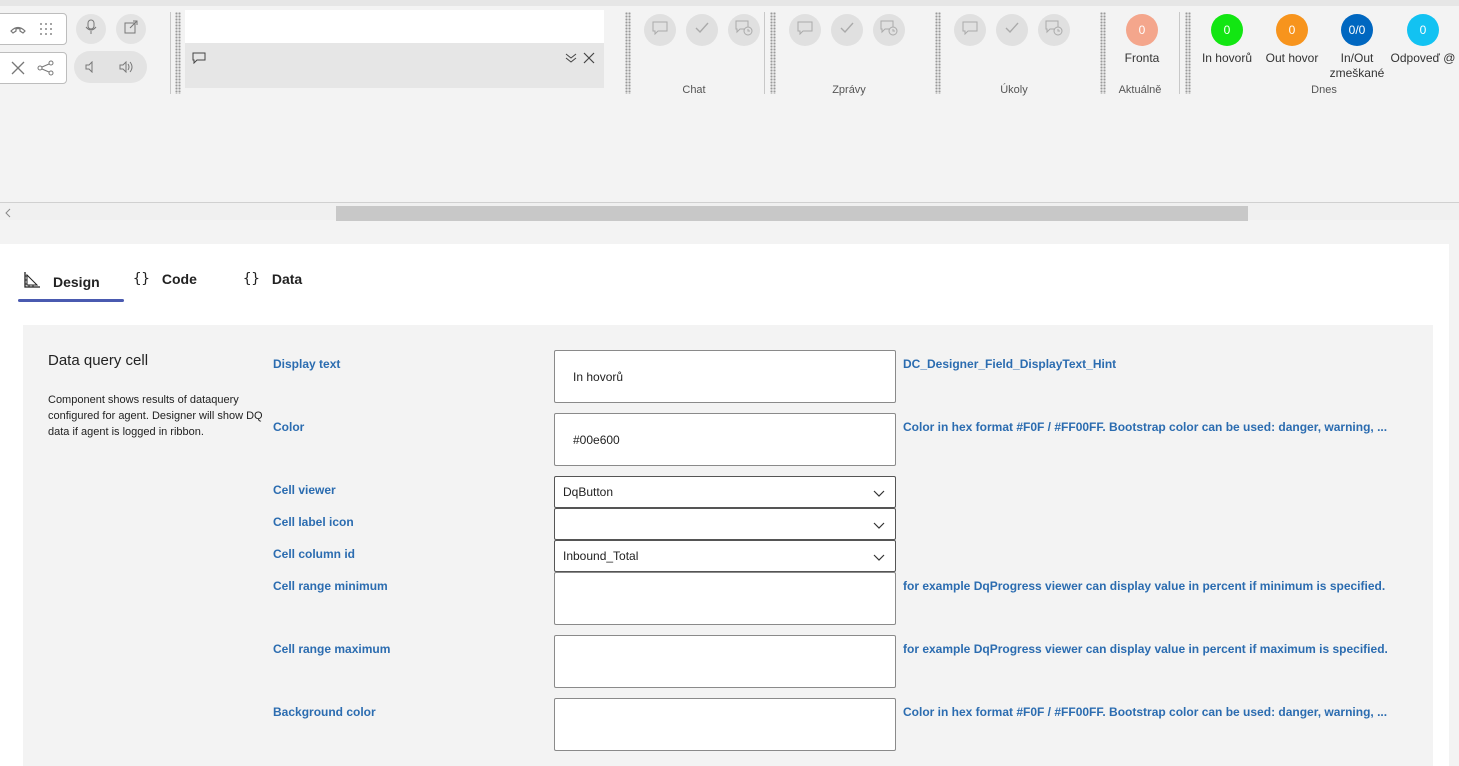 The height and width of the screenshot is (766, 1459). I want to click on chat-done-button, so click(702, 30).